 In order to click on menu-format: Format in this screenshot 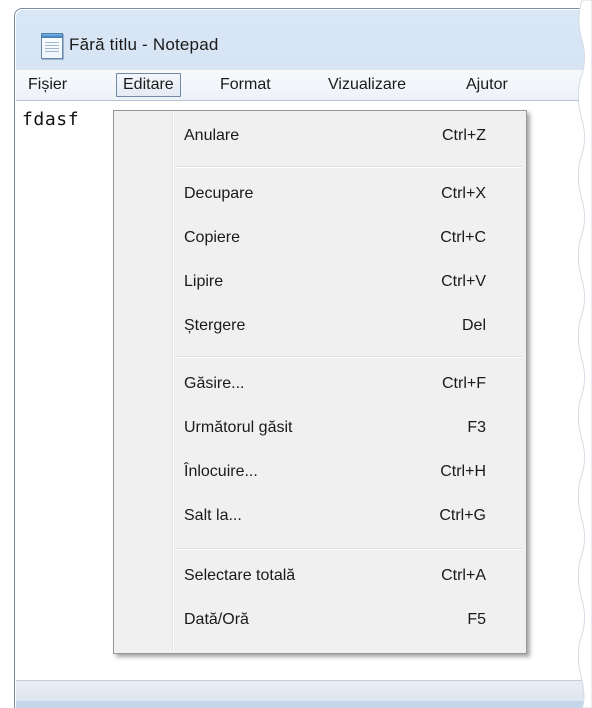, I will do `click(245, 85)`.